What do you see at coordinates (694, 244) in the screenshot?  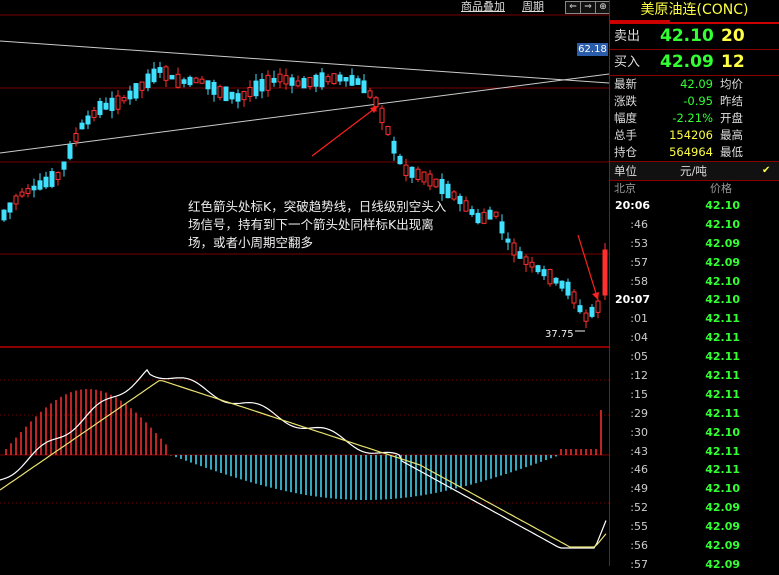 I see `tick-row: :53 42.09` at bounding box center [694, 244].